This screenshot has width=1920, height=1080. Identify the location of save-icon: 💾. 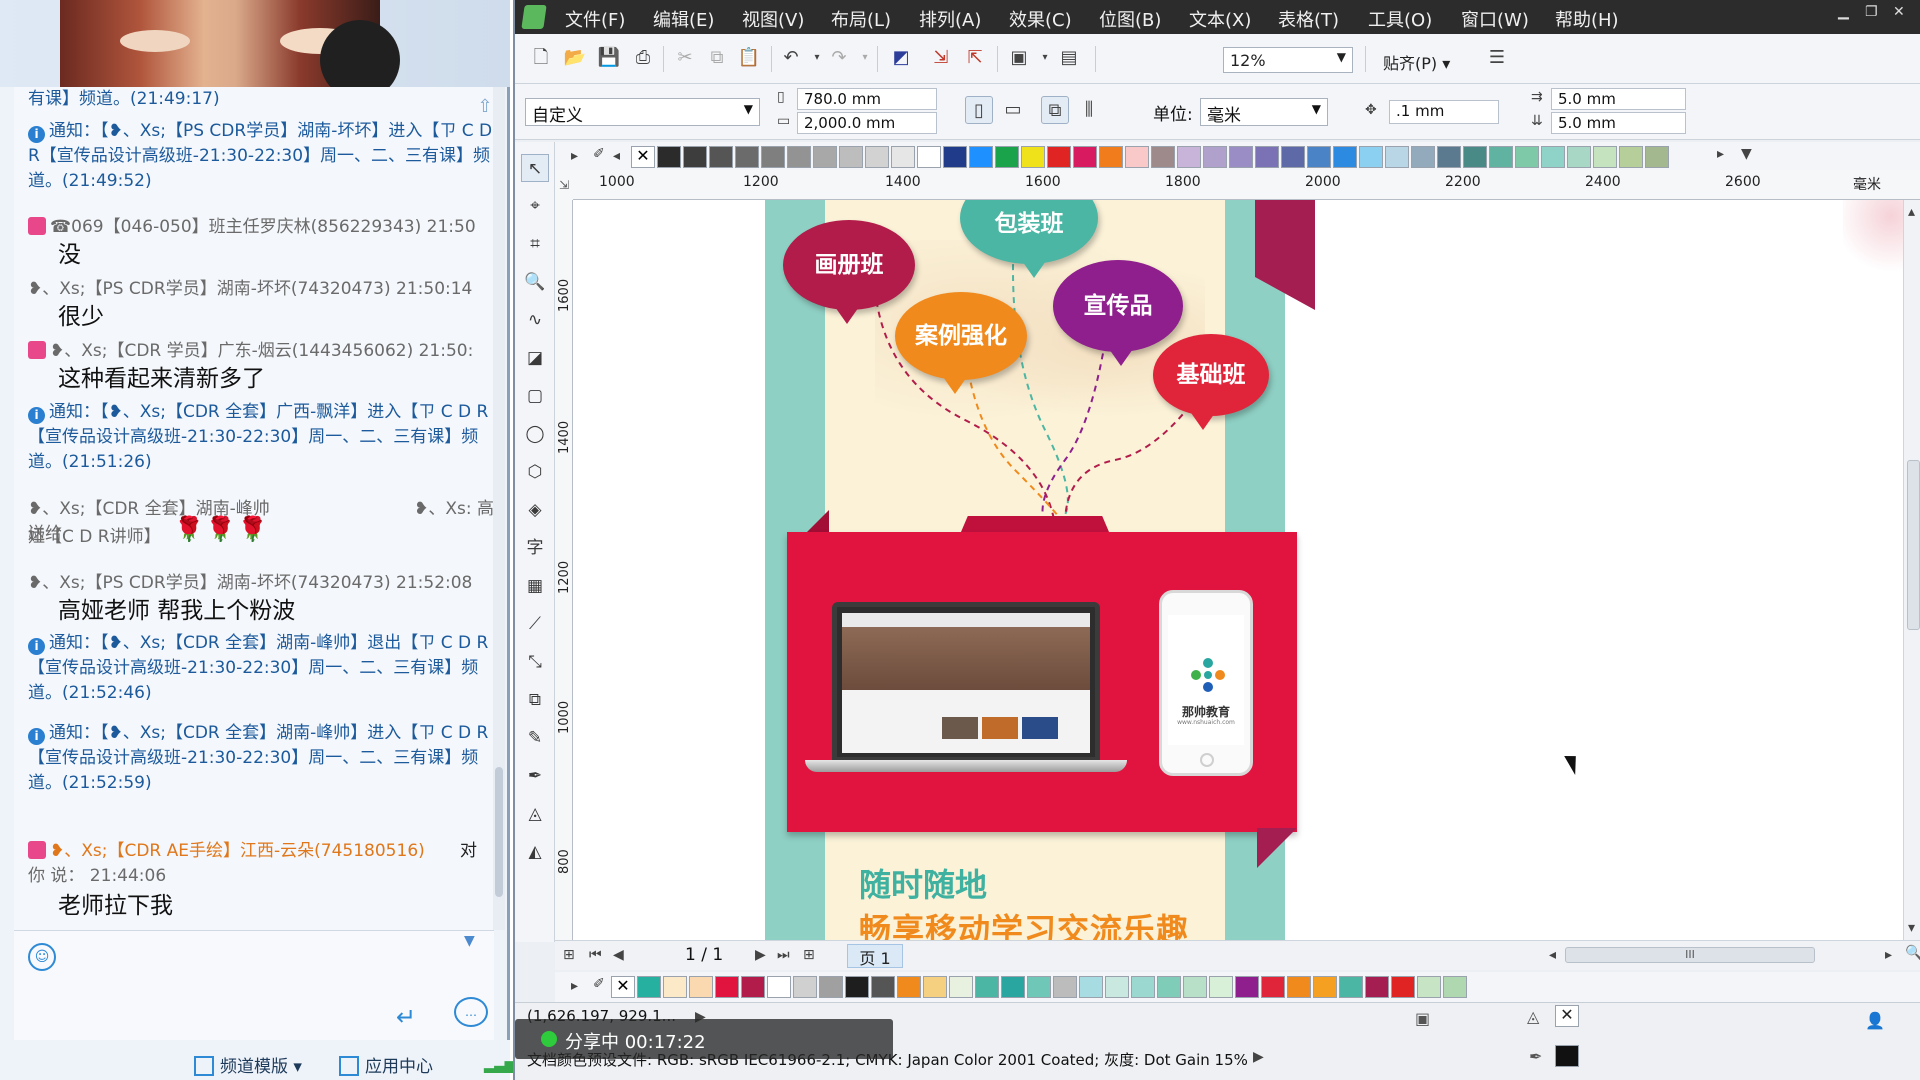
(609, 58).